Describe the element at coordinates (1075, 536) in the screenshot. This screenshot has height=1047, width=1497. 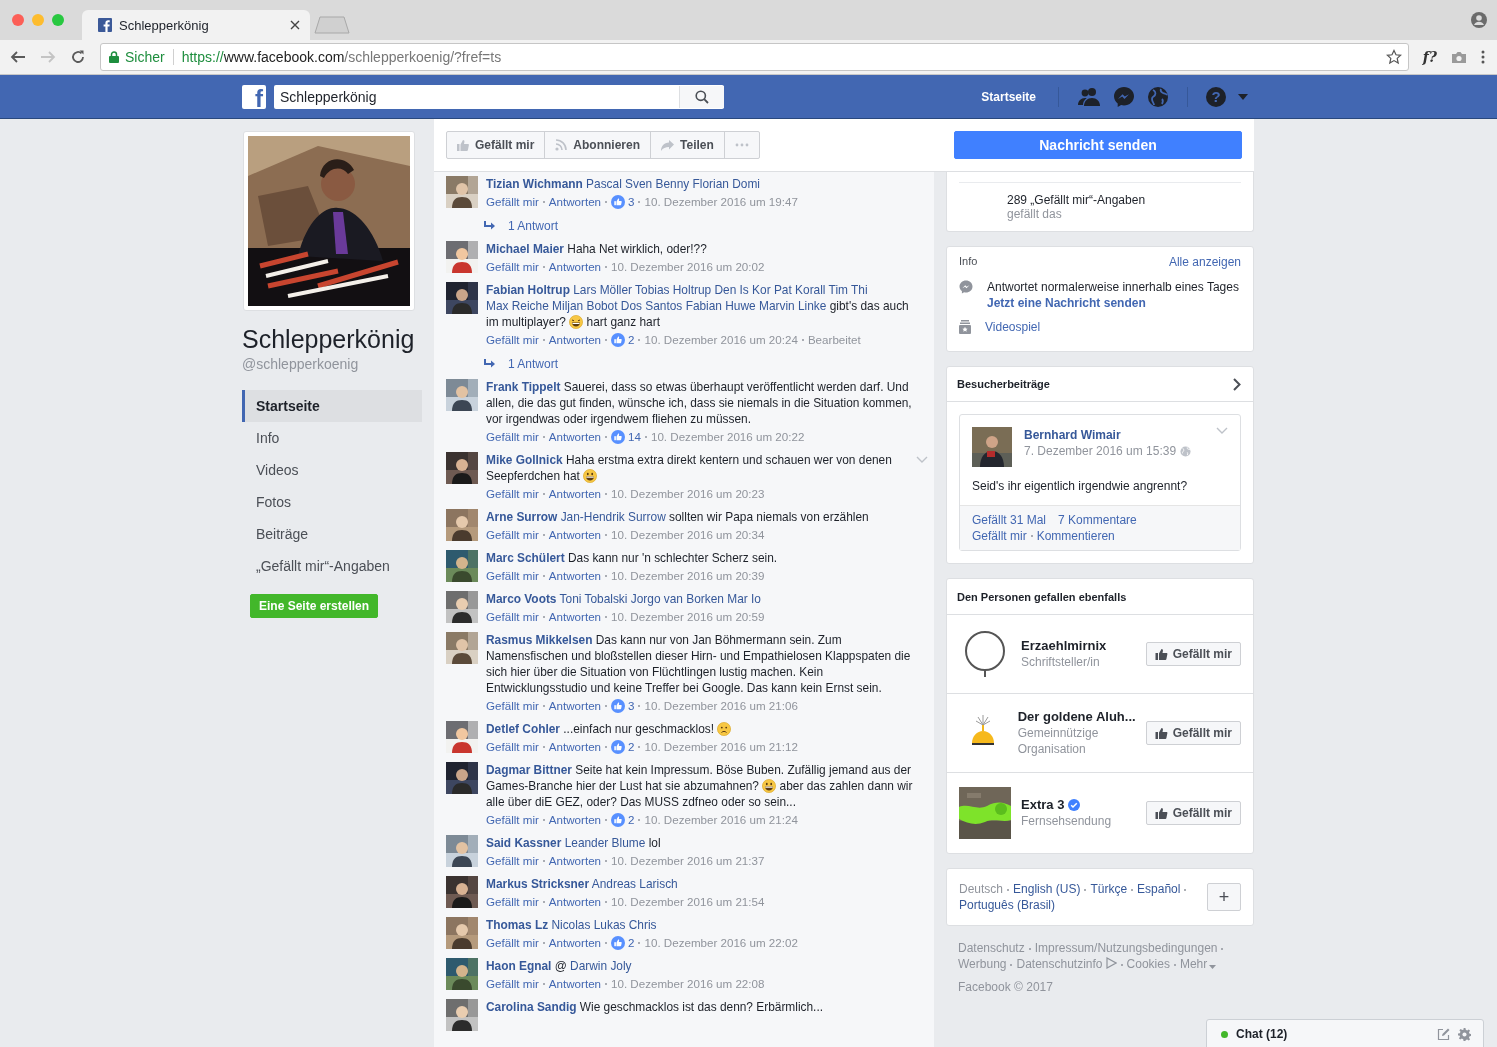
I see `comment-link: Kommentieren` at that location.